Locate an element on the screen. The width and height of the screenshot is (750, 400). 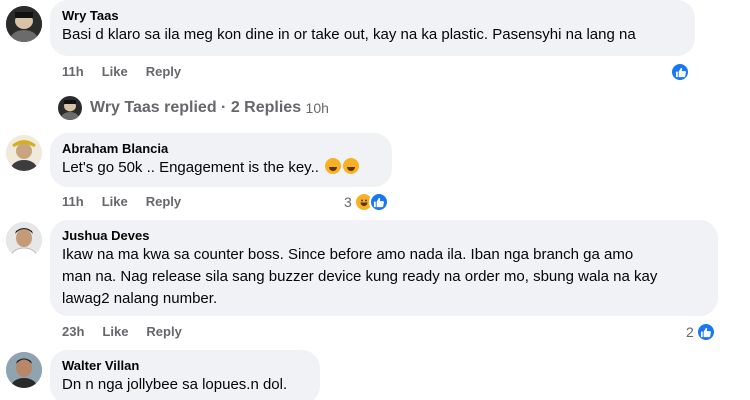
avatar-walter-villan is located at coordinates (24, 370).